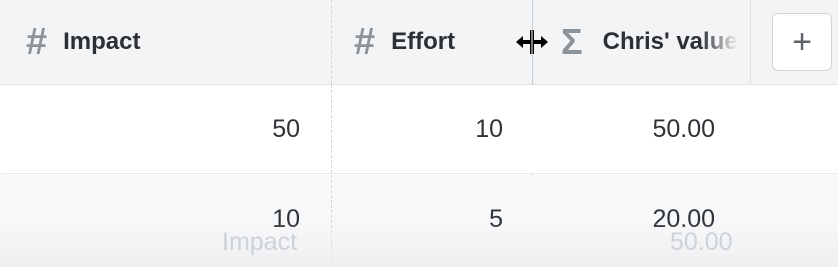 The width and height of the screenshot is (838, 267). Describe the element at coordinates (423, 41) in the screenshot. I see `column-label-effort: Effort` at that location.